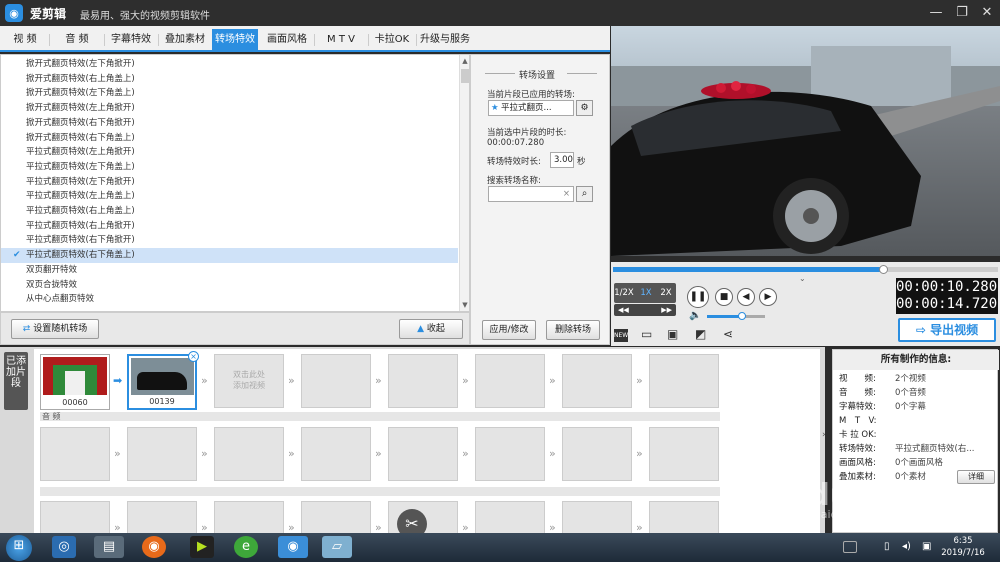  Describe the element at coordinates (621, 335) in the screenshot. I see `new-project-icon: NEW` at that location.